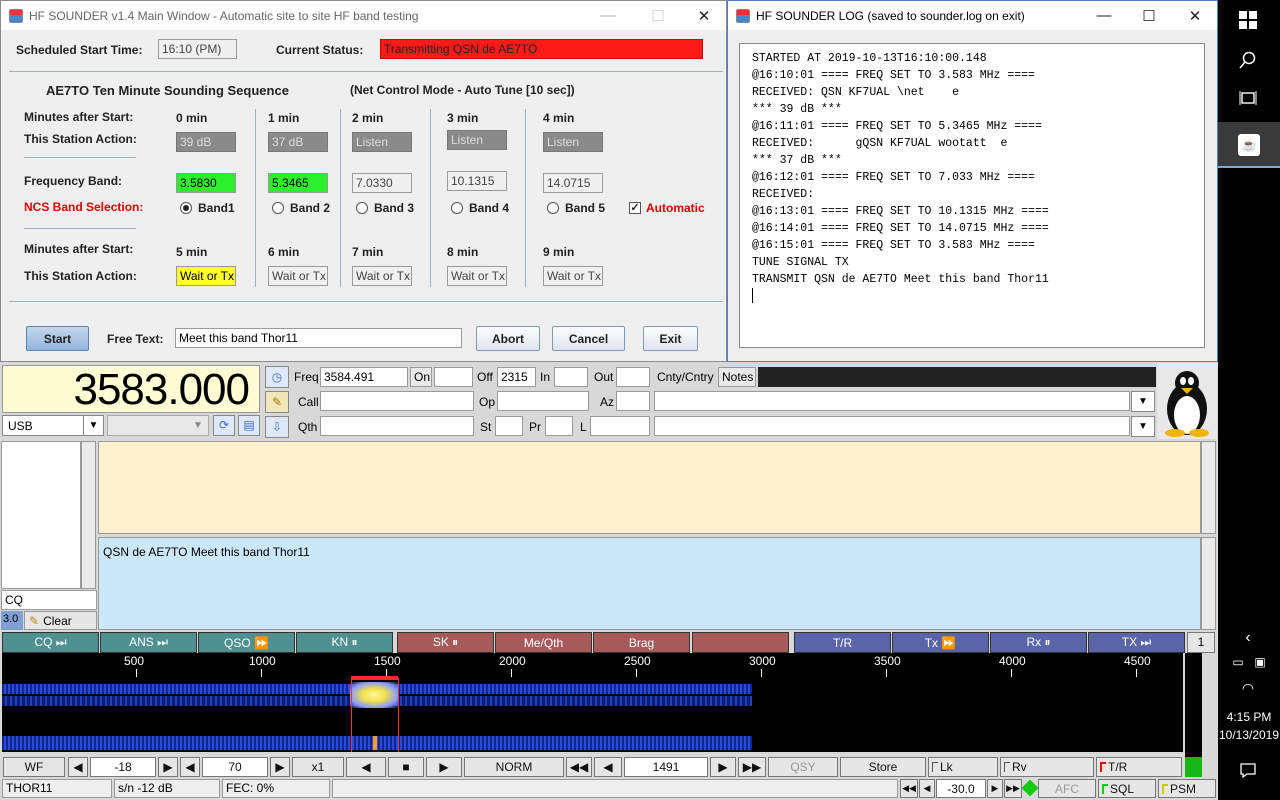 The height and width of the screenshot is (800, 1280). Describe the element at coordinates (1249, 735) in the screenshot. I see `clock-date: 10/13/2019` at that location.